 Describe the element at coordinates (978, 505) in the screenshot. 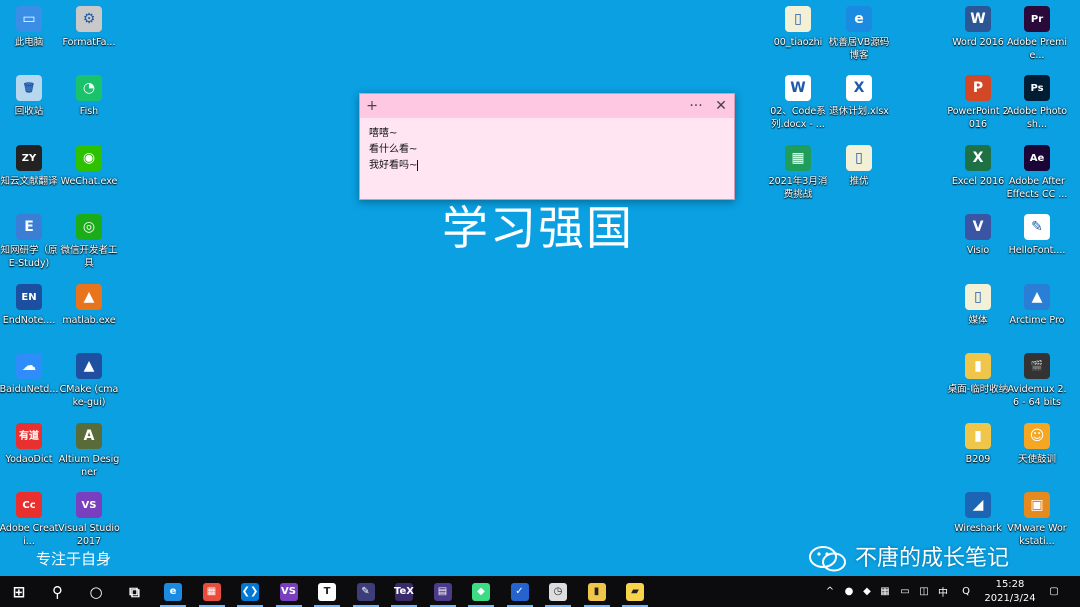

I see `wireshark-icon: ◢` at that location.